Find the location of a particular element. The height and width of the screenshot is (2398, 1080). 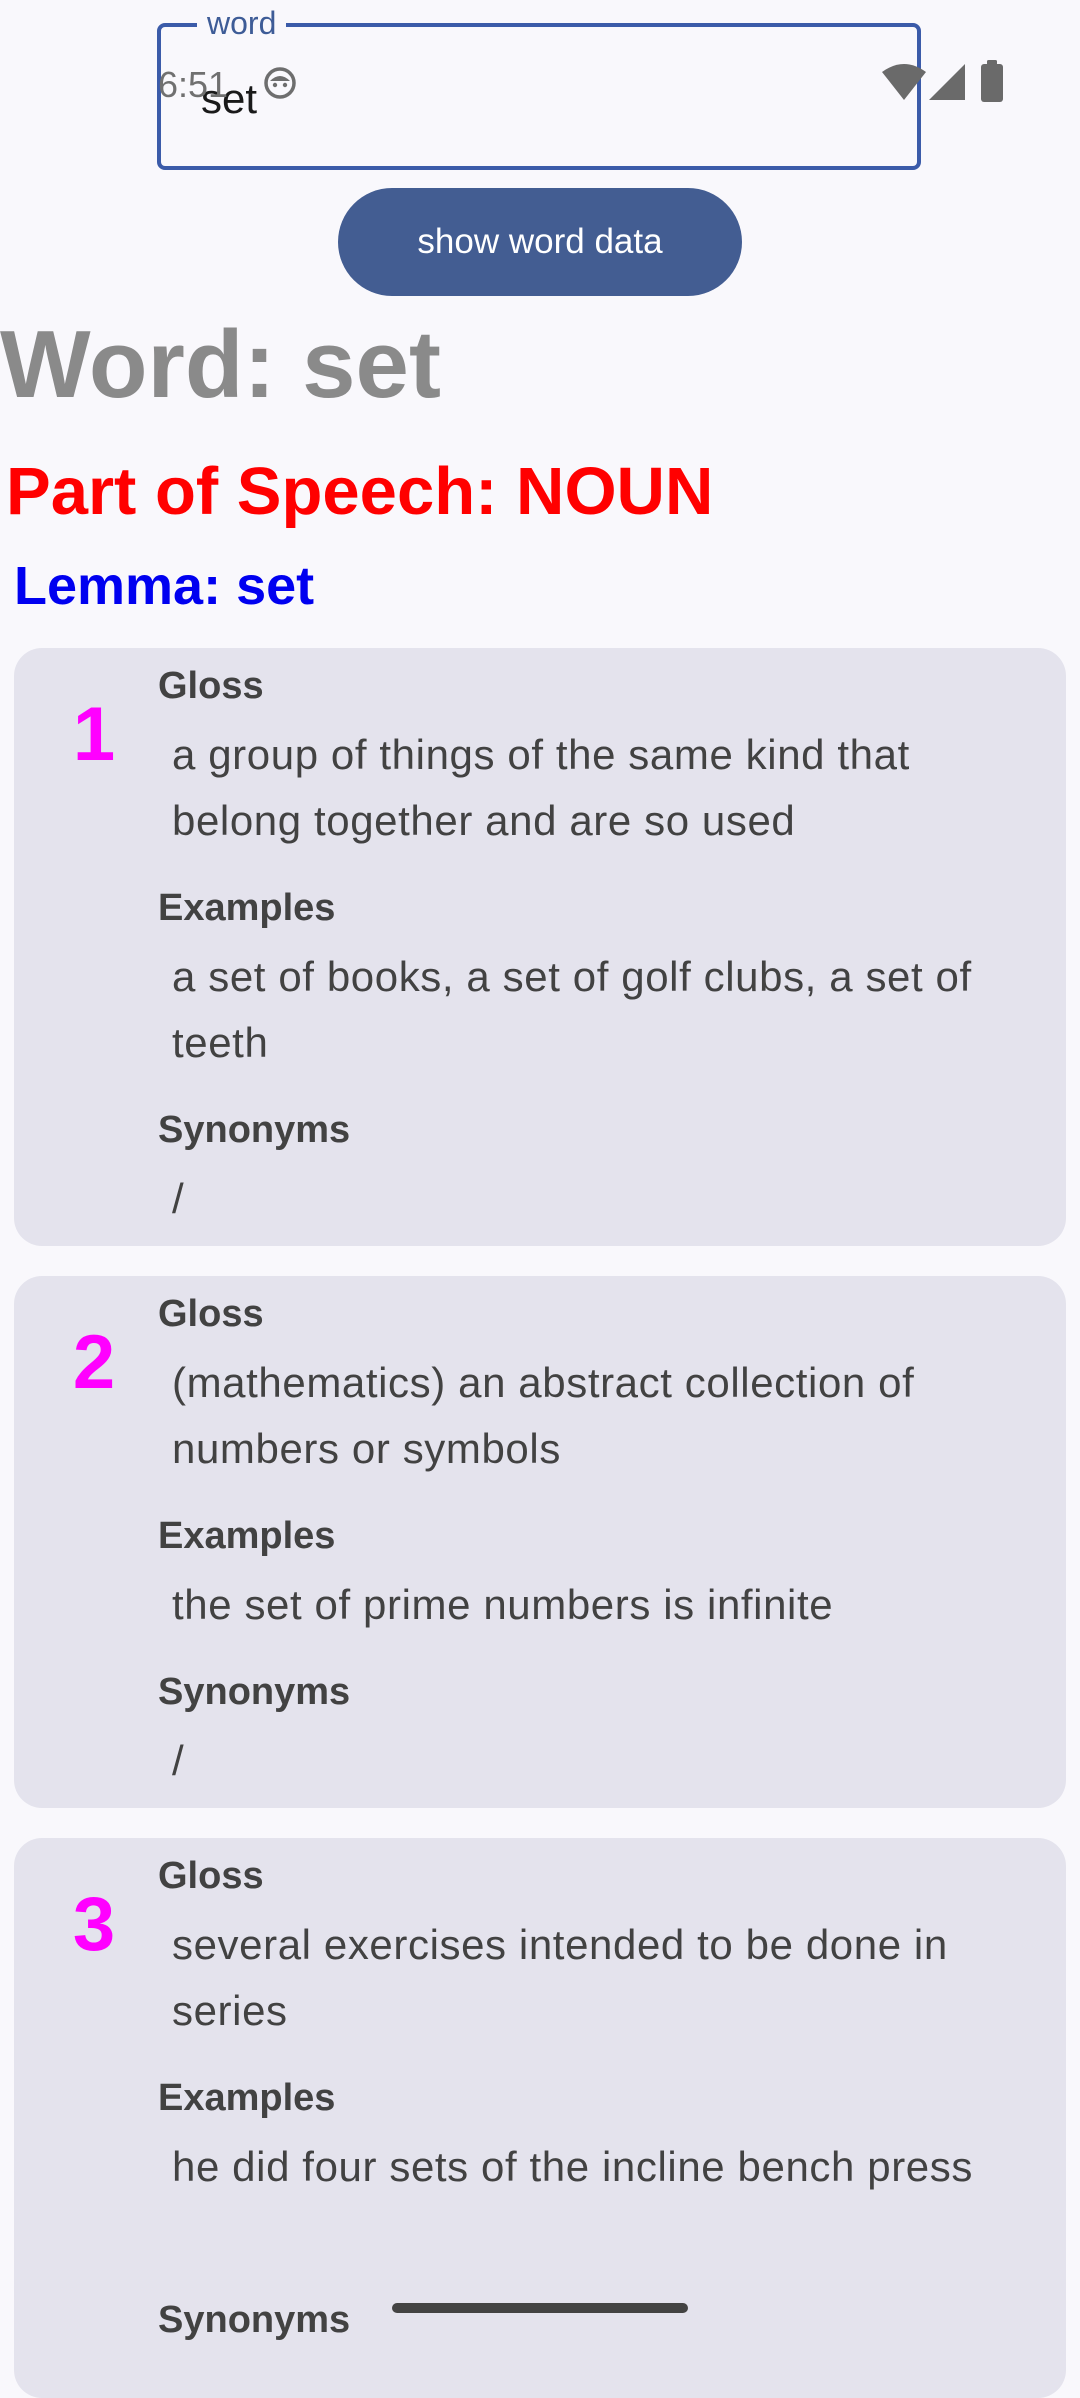

sense-number: 3 is located at coordinates (94, 1924).